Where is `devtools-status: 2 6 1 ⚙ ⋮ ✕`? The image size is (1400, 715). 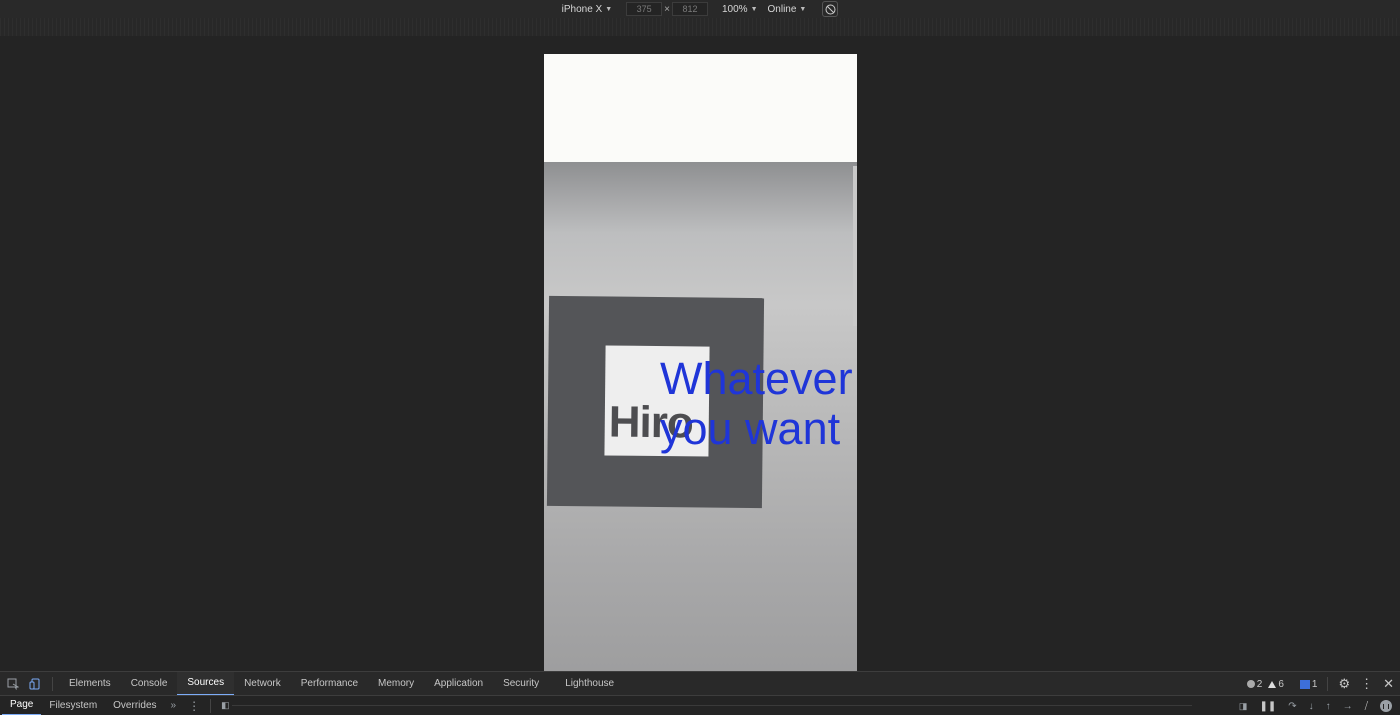 devtools-status: 2 6 1 ⚙ ⋮ ✕ is located at coordinates (1320, 684).